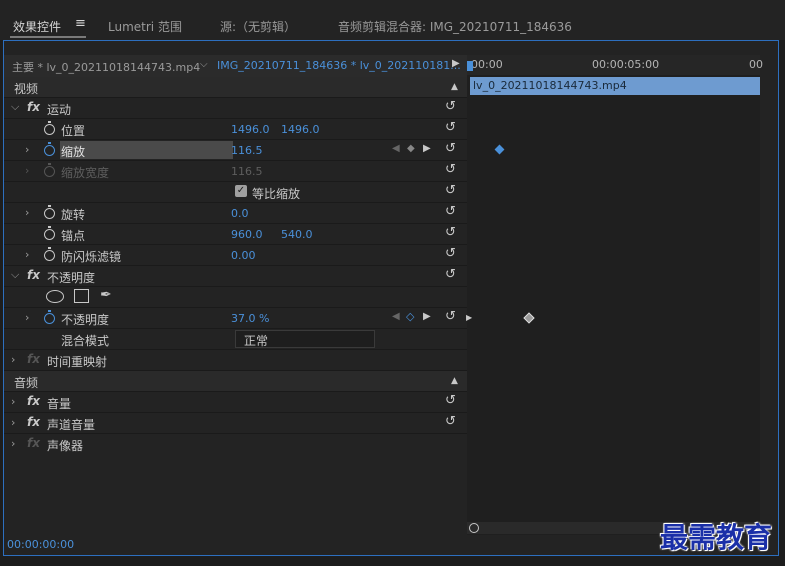 This screenshot has width=785, height=566. What do you see at coordinates (716, 537) in the screenshot?
I see `watermark-logo: 最需教育` at bounding box center [716, 537].